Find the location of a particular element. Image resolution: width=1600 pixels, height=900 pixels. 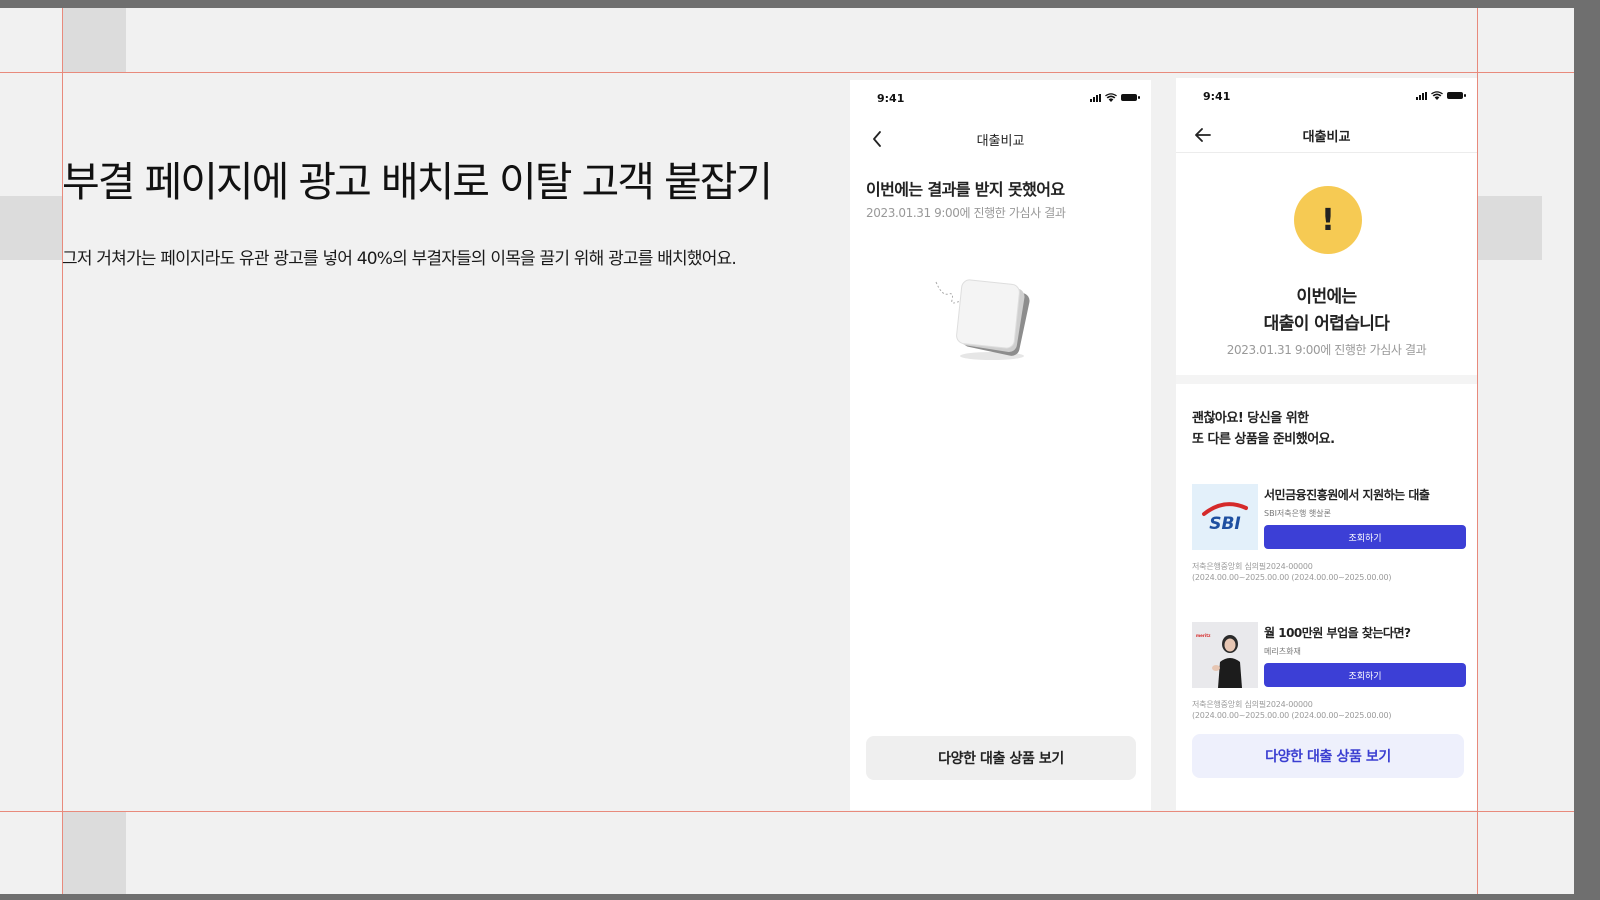

ad-product-card: meritz 월 100만원 부업을 찾는다면? 메리츠화재 조회하기 is located at coordinates (1329, 655).